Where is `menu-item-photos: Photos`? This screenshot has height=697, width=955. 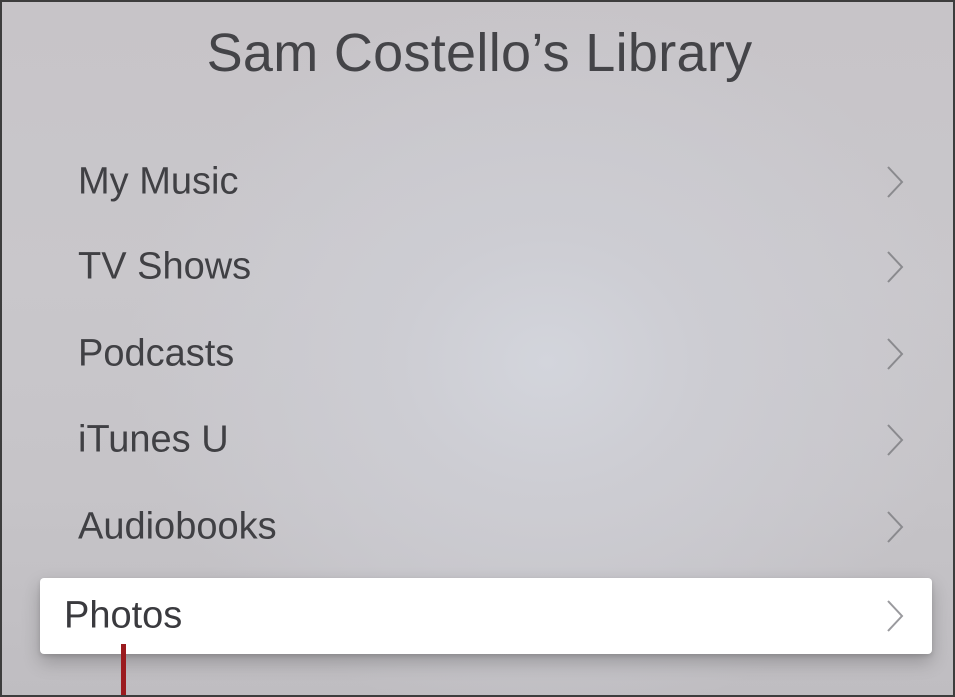
menu-item-photos: Photos is located at coordinates (486, 616).